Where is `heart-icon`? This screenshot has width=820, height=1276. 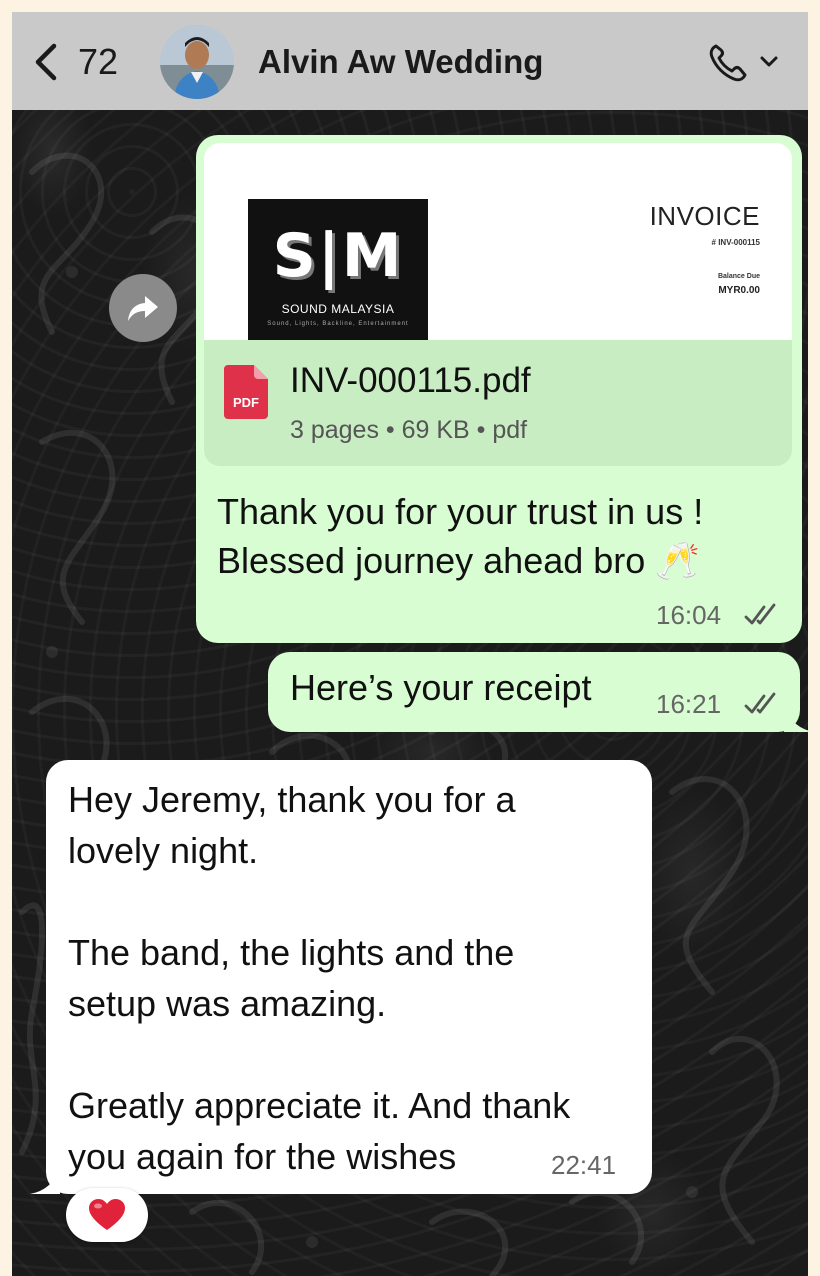 heart-icon is located at coordinates (107, 1214).